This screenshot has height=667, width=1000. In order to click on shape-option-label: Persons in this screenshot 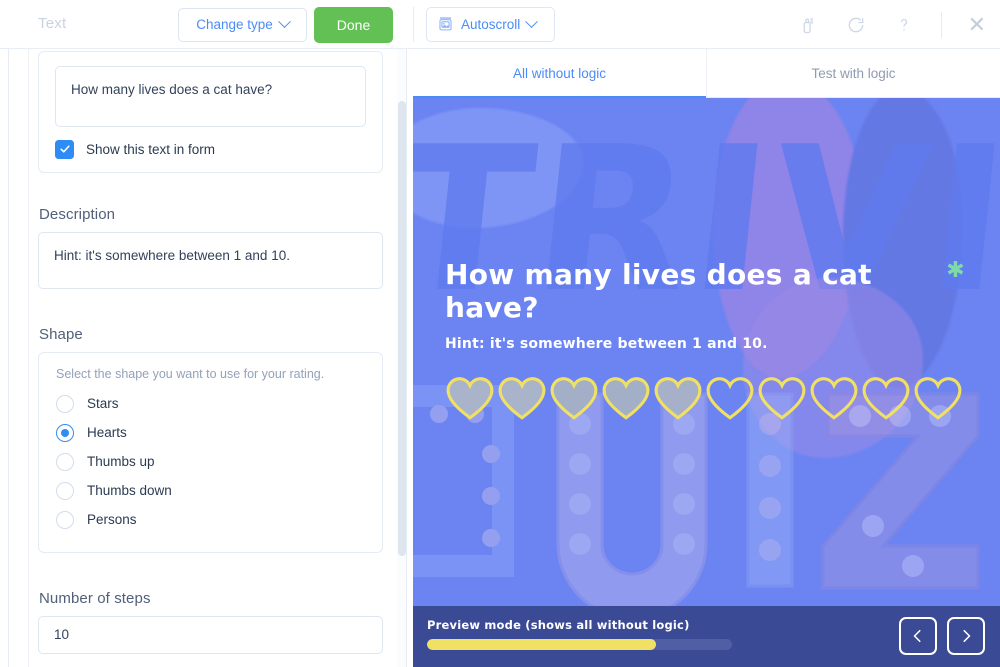, I will do `click(112, 519)`.